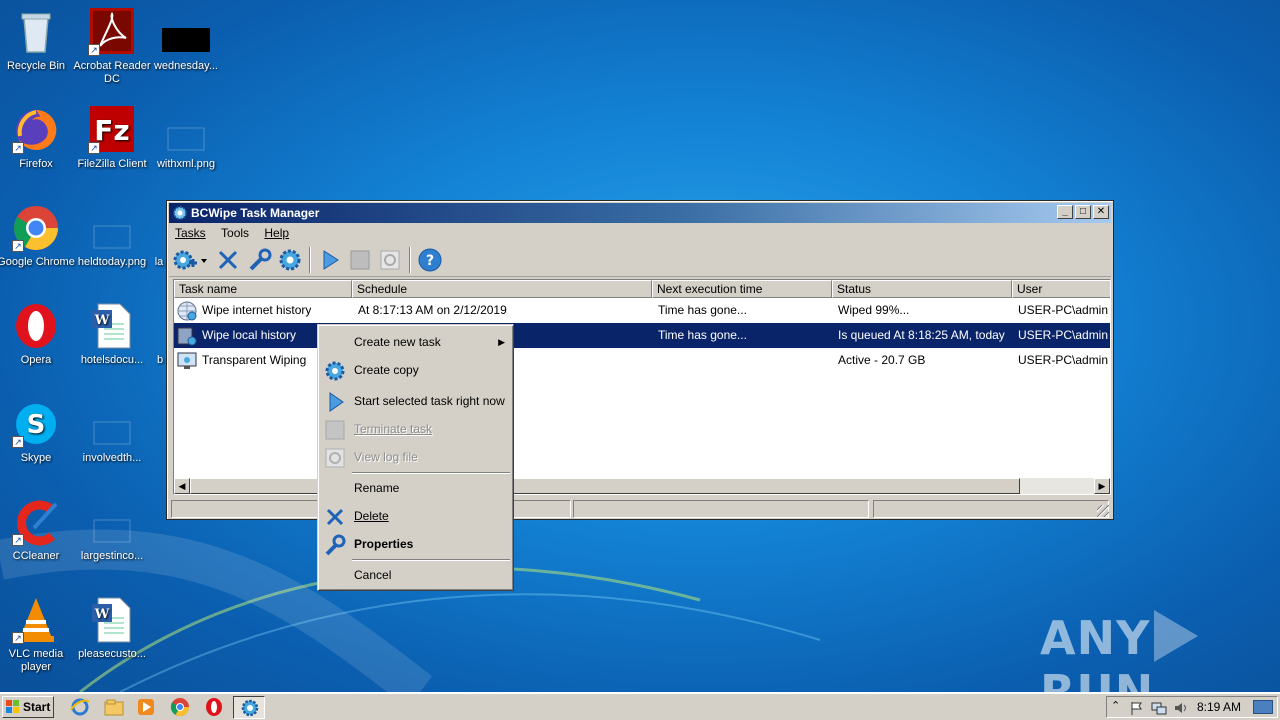 This screenshot has height=720, width=1280. I want to click on desktop-icon-filezilla: Fz ↗ FileZilla Client, so click(112, 138).